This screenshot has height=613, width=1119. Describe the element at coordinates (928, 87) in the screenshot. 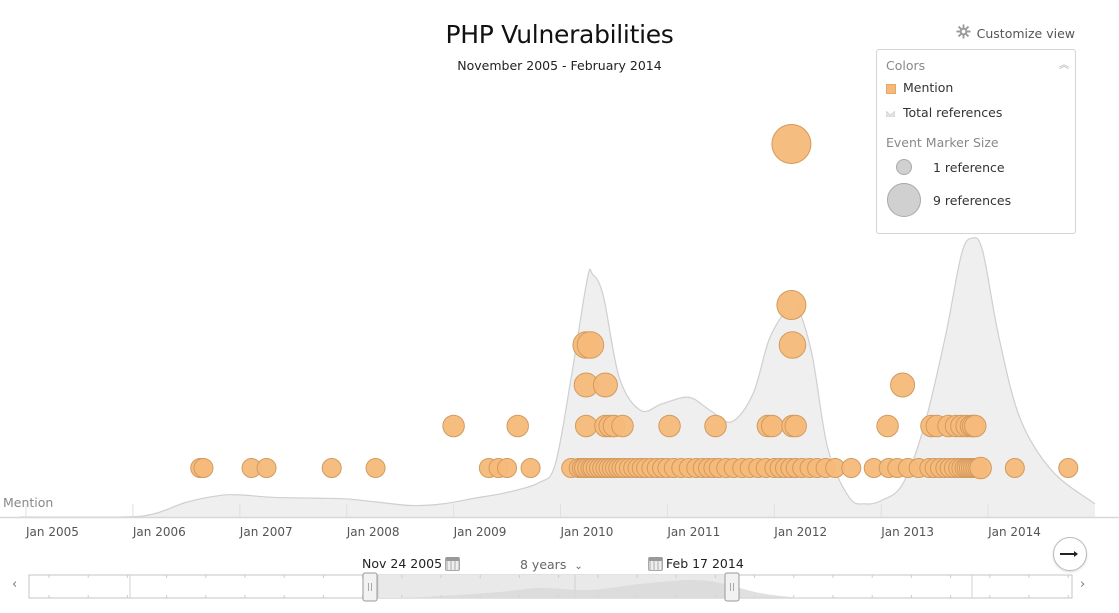

I see `legend-mention-label: Mention` at that location.